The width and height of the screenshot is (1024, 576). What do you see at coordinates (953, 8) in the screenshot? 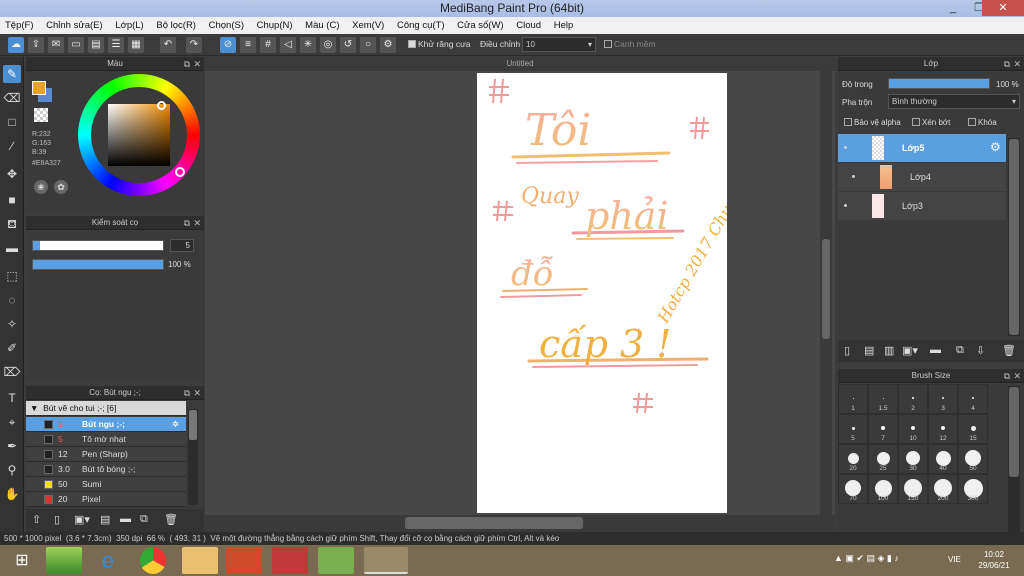
I see `minimize-button: _` at bounding box center [953, 8].